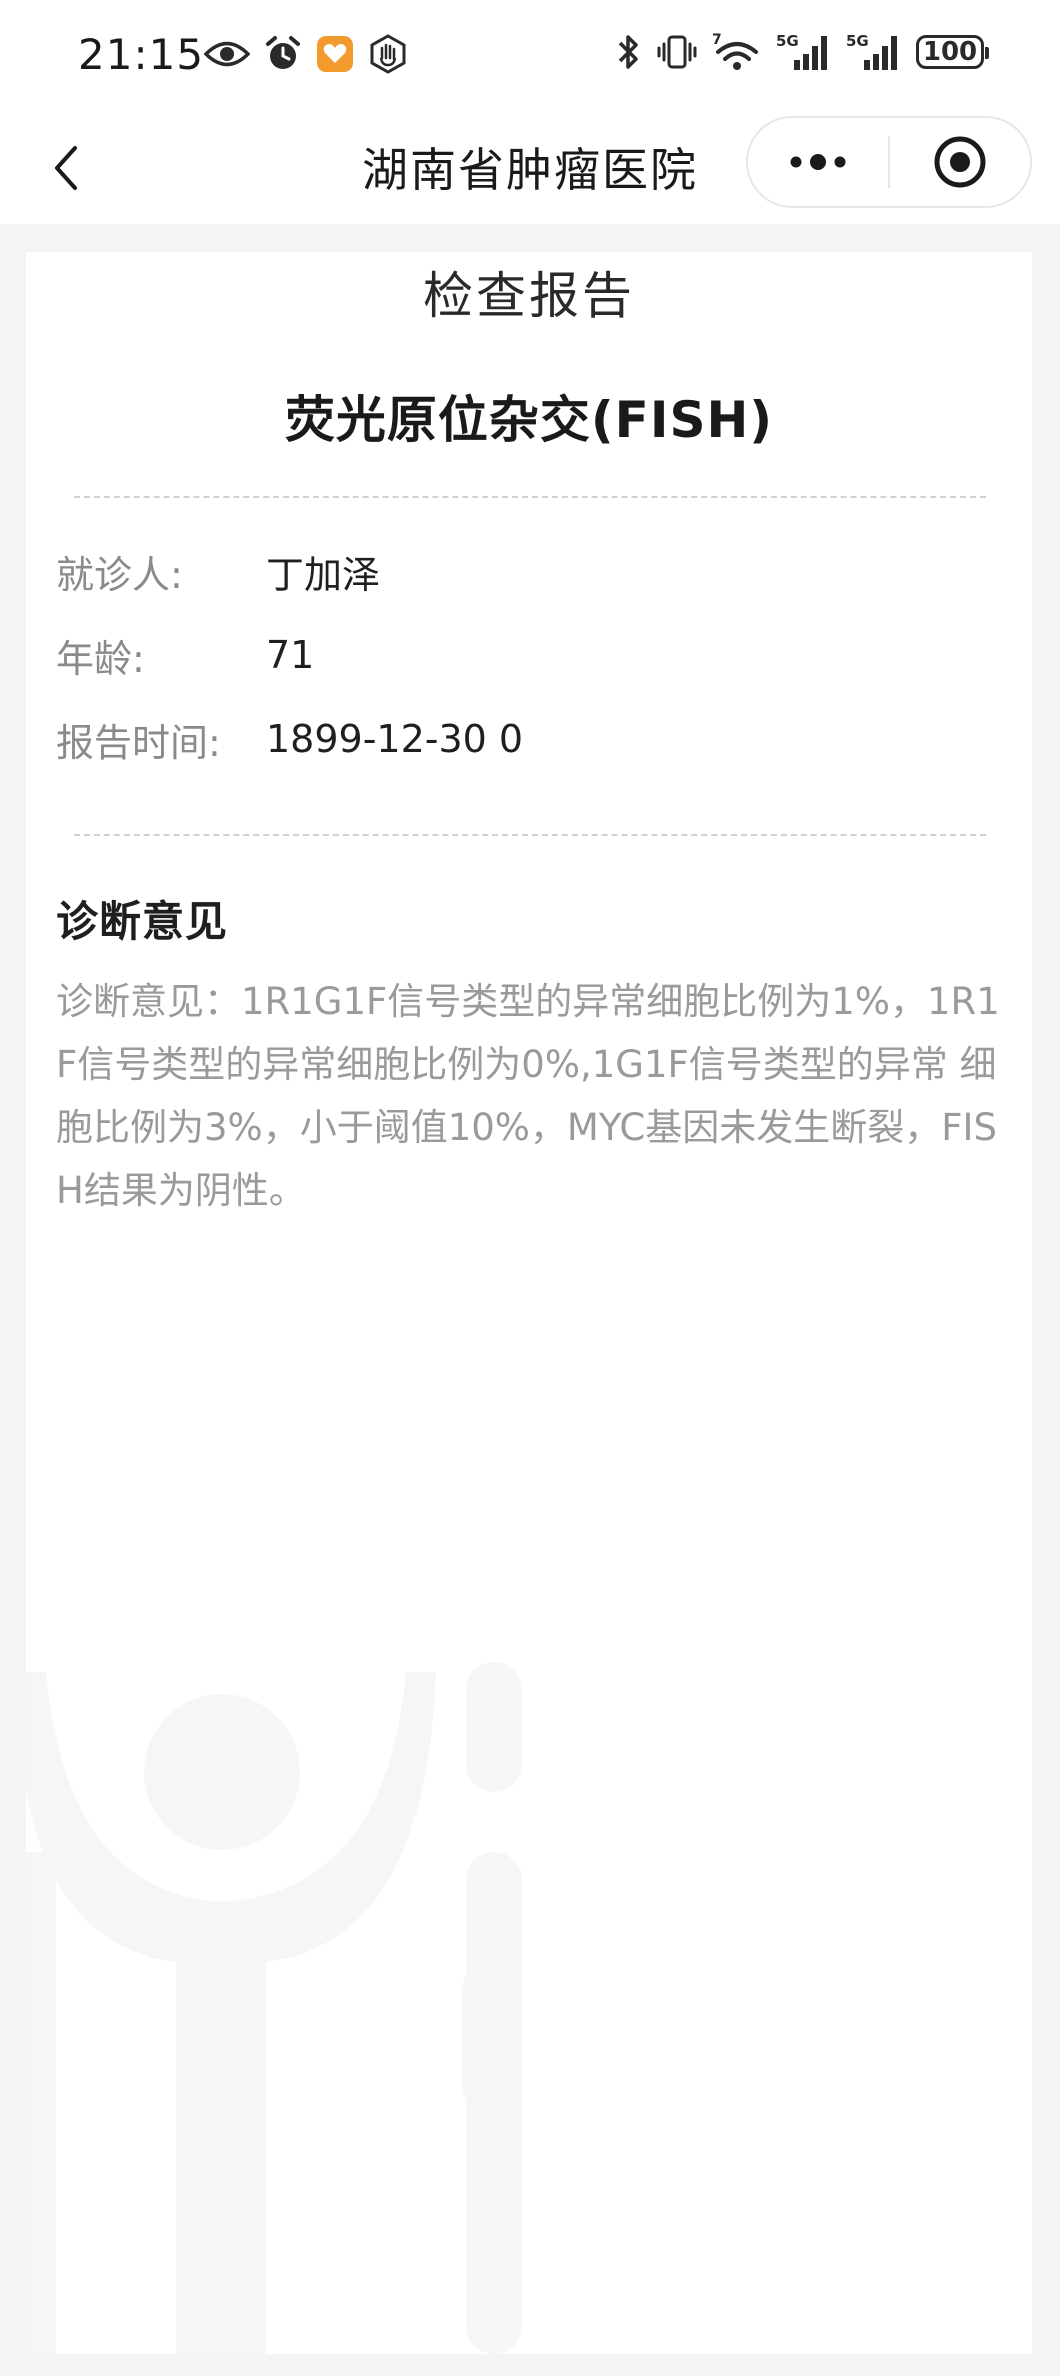 This screenshot has width=1060, height=2376. What do you see at coordinates (306, 54) in the screenshot?
I see `status-left-icons` at bounding box center [306, 54].